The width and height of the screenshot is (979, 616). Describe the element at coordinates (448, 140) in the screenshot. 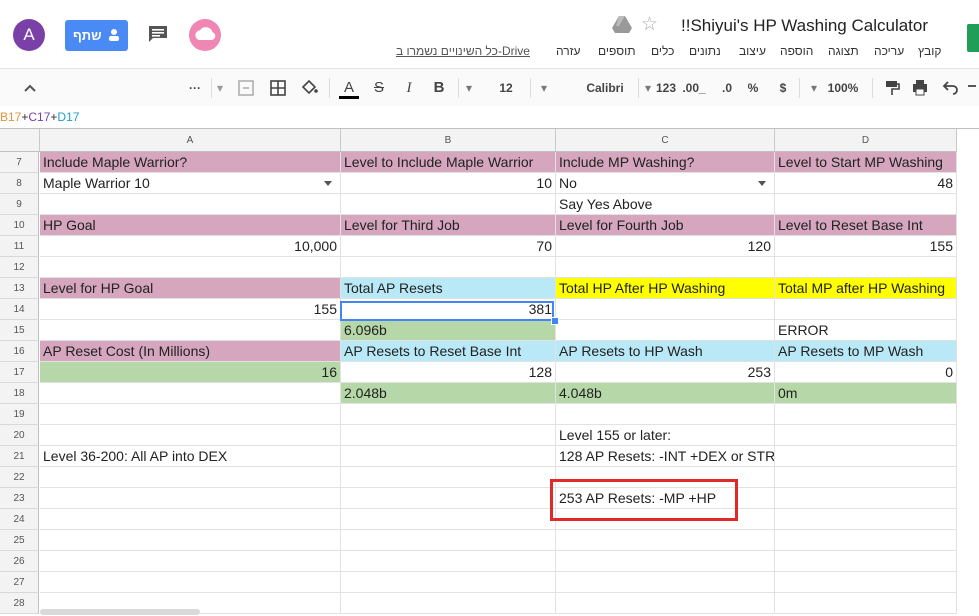

I see `column-header-b: B` at that location.